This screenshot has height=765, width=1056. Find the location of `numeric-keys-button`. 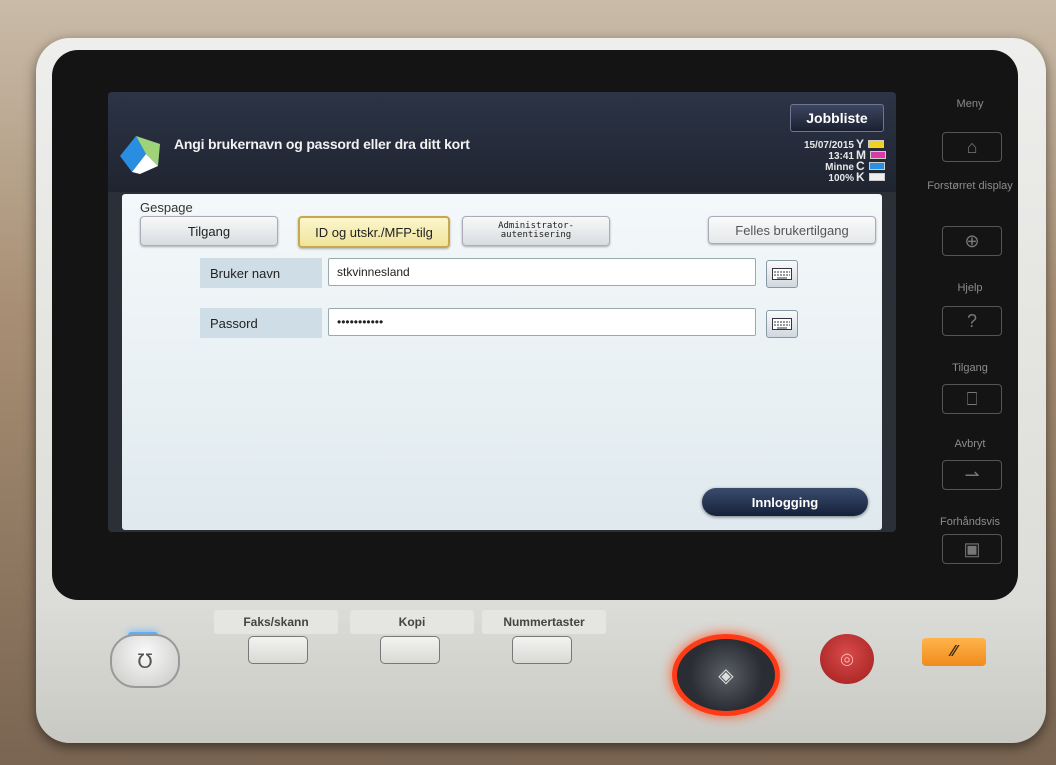

numeric-keys-button is located at coordinates (542, 650).